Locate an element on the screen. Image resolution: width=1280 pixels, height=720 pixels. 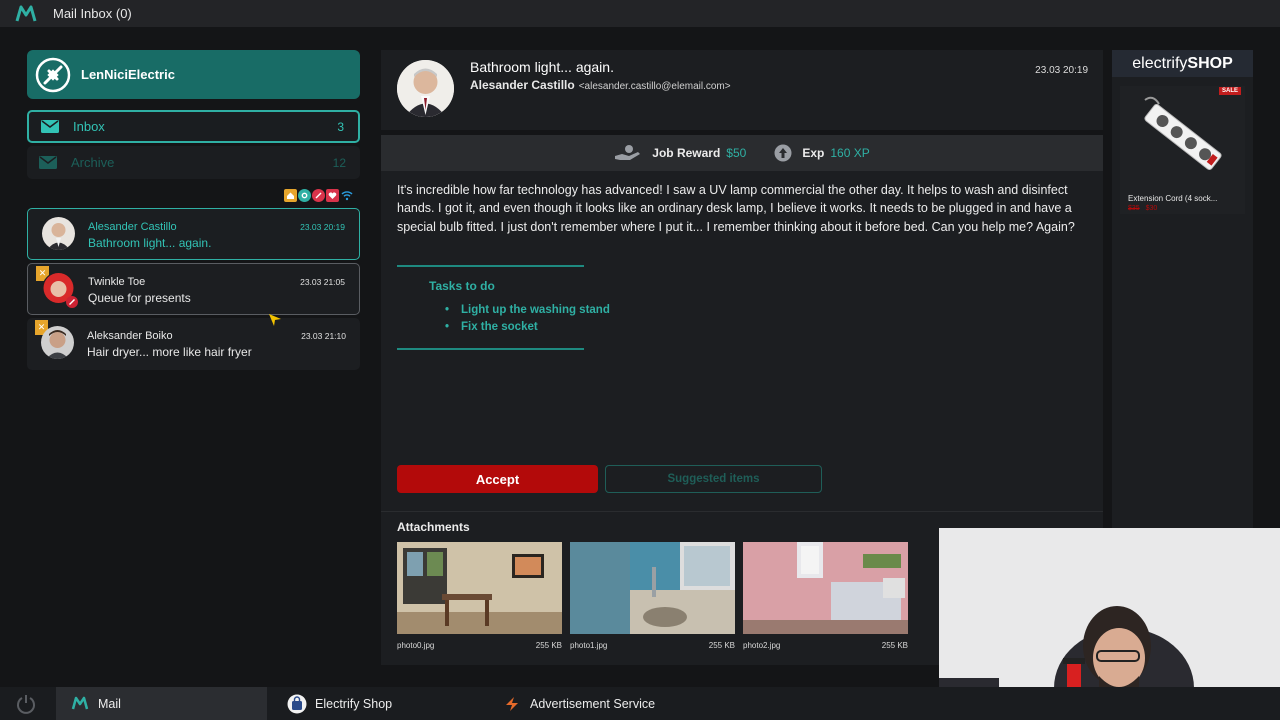
plug-logo-icon is located at coordinates (53, 75).